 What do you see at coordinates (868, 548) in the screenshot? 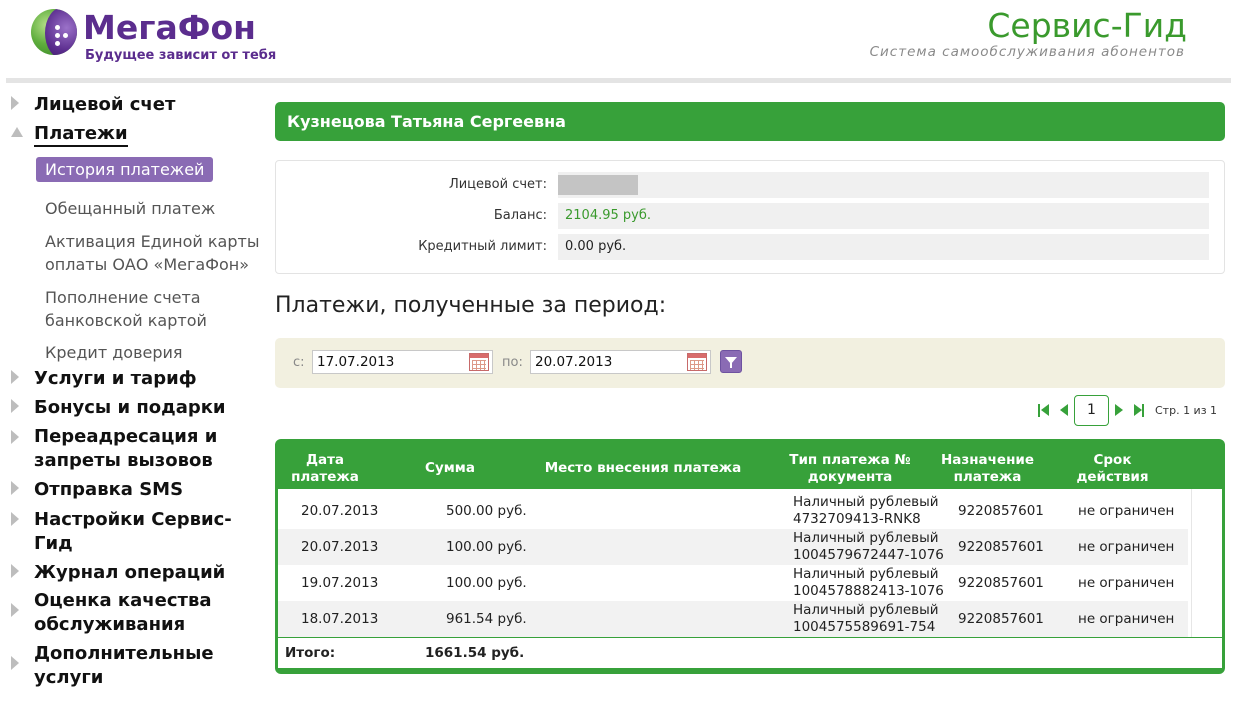
I see `cell-type: Наличный рублевый 1004579672447-1076` at bounding box center [868, 548].